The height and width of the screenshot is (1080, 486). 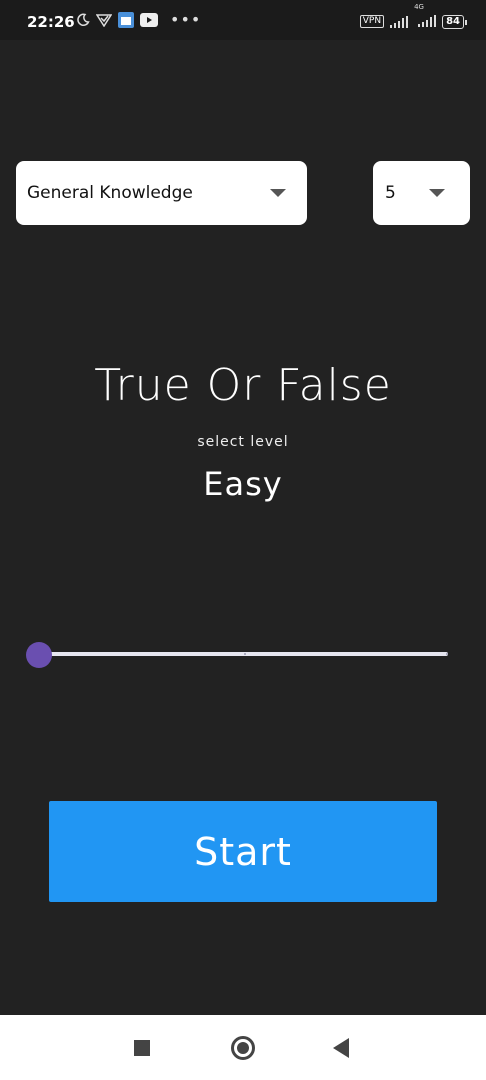 What do you see at coordinates (51, 22) in the screenshot?
I see `status-time: 22:26` at bounding box center [51, 22].